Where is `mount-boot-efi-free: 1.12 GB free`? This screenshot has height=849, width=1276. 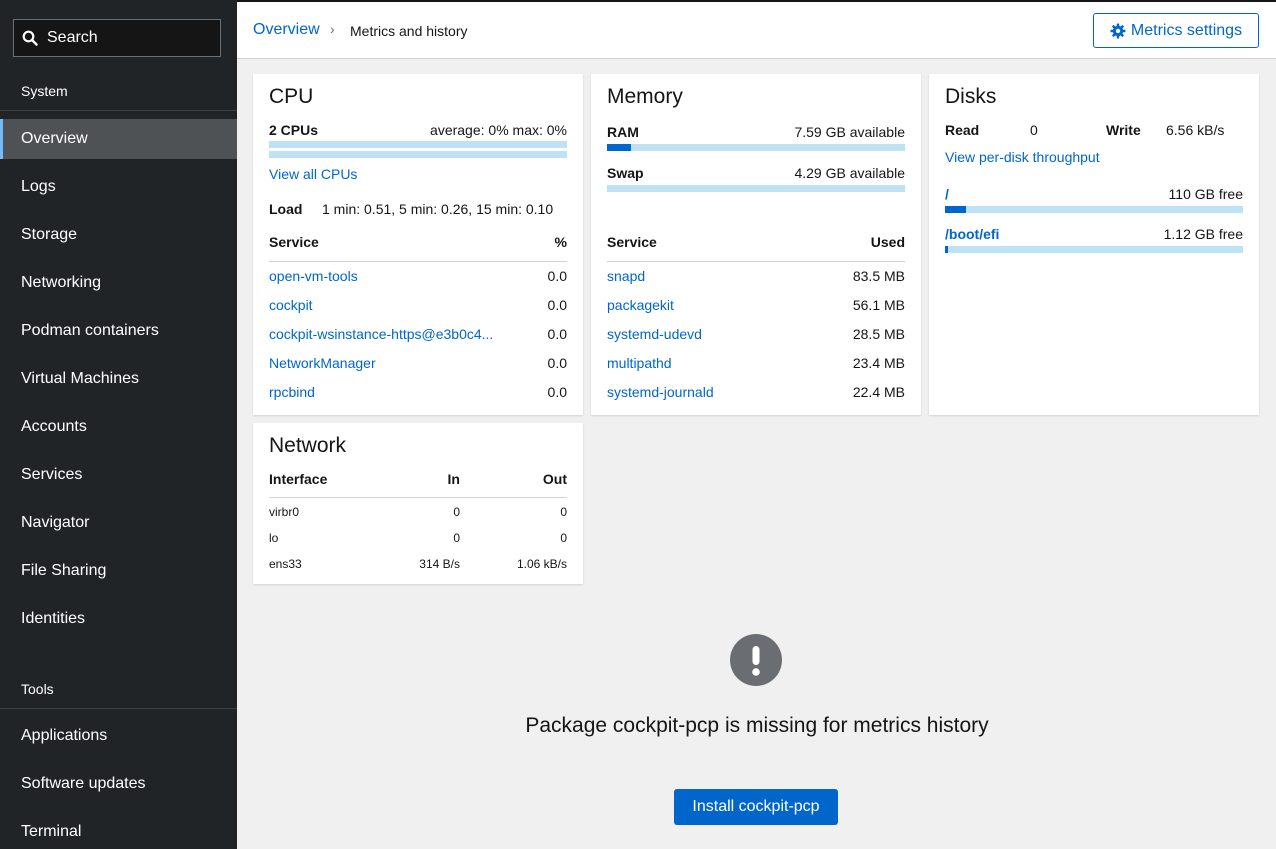 mount-boot-efi-free: 1.12 GB free is located at coordinates (1203, 234).